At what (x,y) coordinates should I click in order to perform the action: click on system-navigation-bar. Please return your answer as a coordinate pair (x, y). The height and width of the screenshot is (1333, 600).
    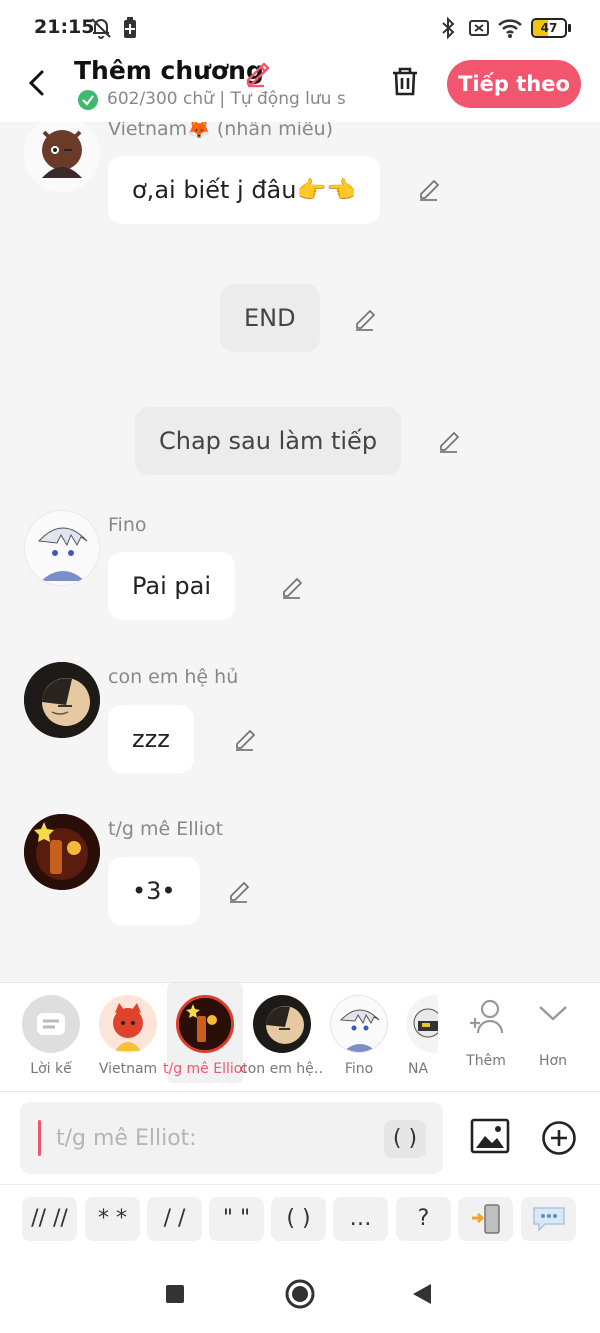
    Looking at the image, I should click on (300, 1293).